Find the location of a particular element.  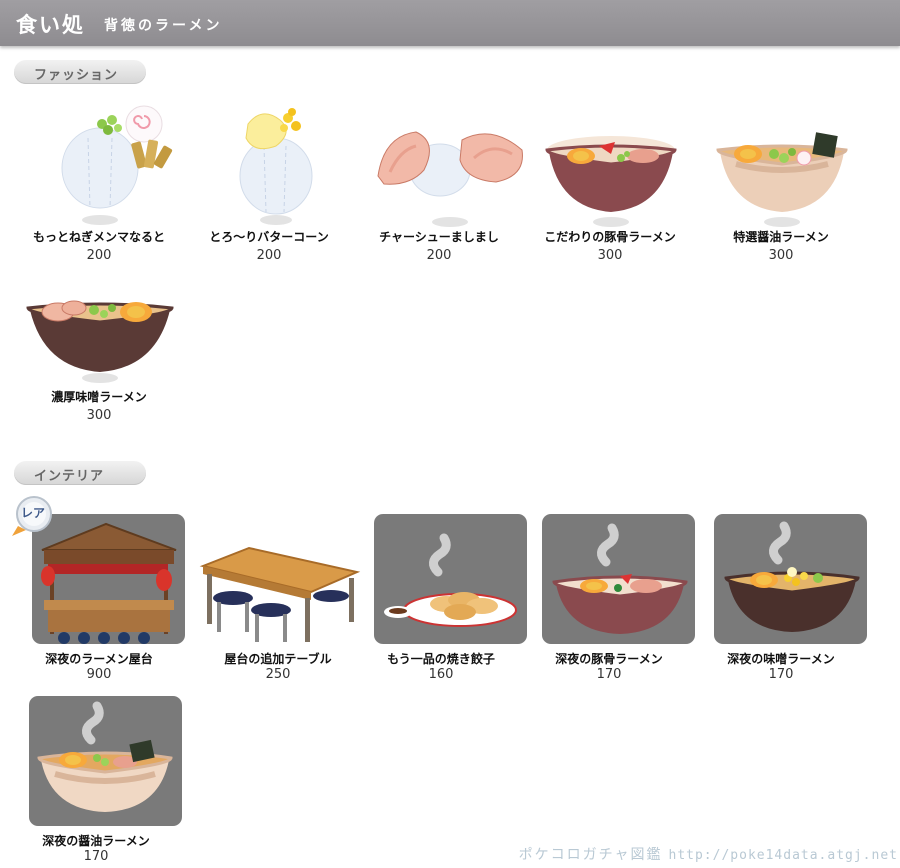

site-watermark: ポケコロガチャ図鑑 http://poke14data.atgj.net is located at coordinates (708, 854).